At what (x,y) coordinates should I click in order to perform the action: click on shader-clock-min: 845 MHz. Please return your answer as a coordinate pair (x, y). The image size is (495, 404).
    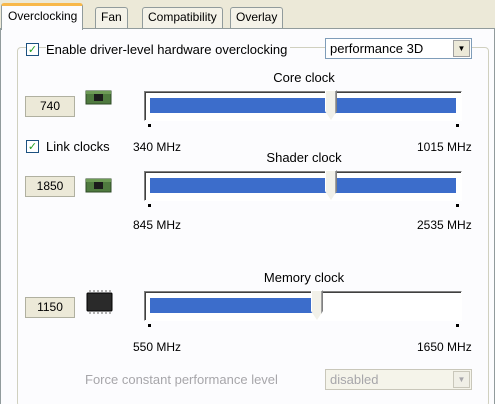
    Looking at the image, I should click on (157, 225).